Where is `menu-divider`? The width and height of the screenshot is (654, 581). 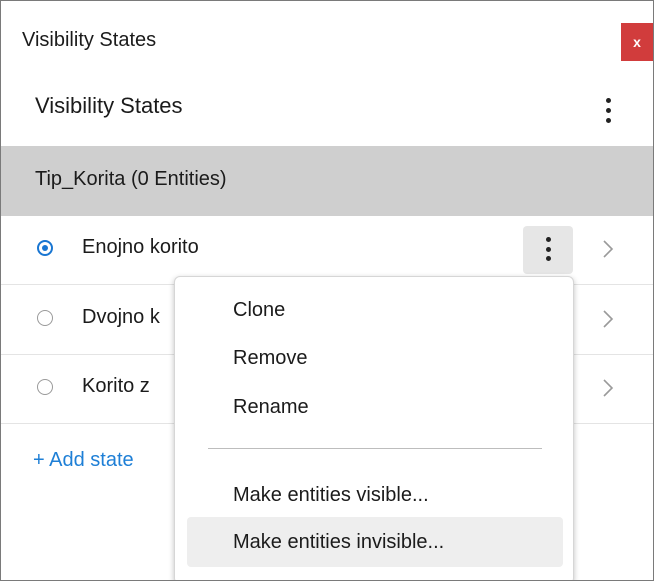
menu-divider is located at coordinates (375, 448).